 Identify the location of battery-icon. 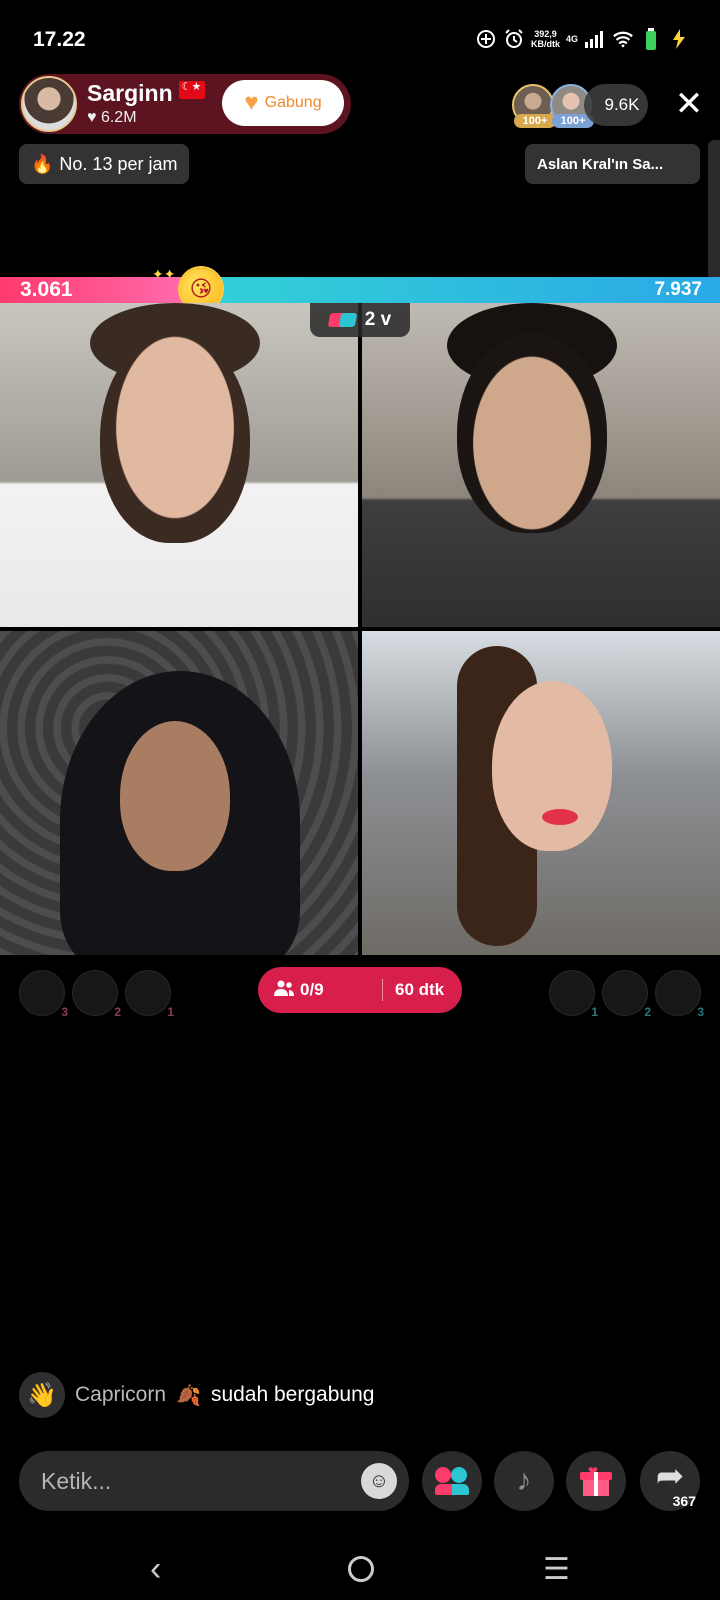
(651, 39).